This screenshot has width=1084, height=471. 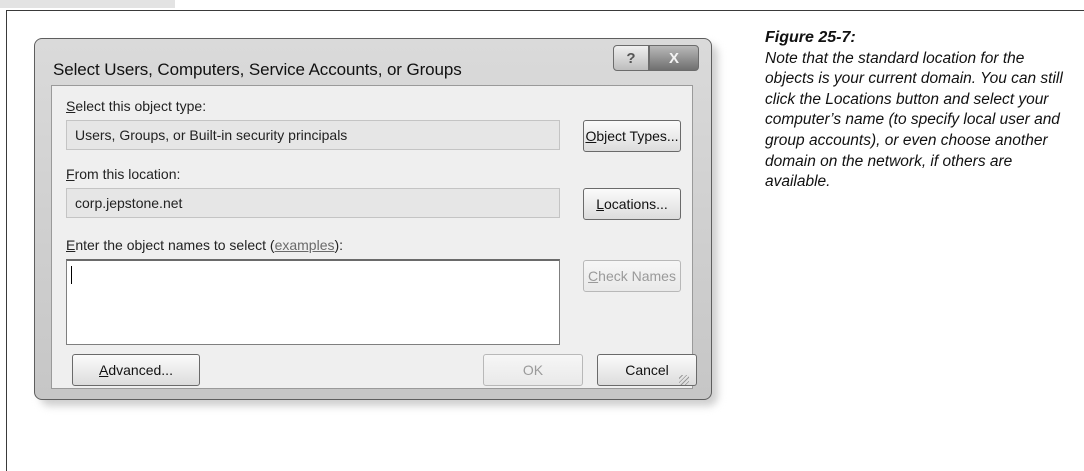 What do you see at coordinates (305, 245) in the screenshot?
I see `examples-link: examples` at bounding box center [305, 245].